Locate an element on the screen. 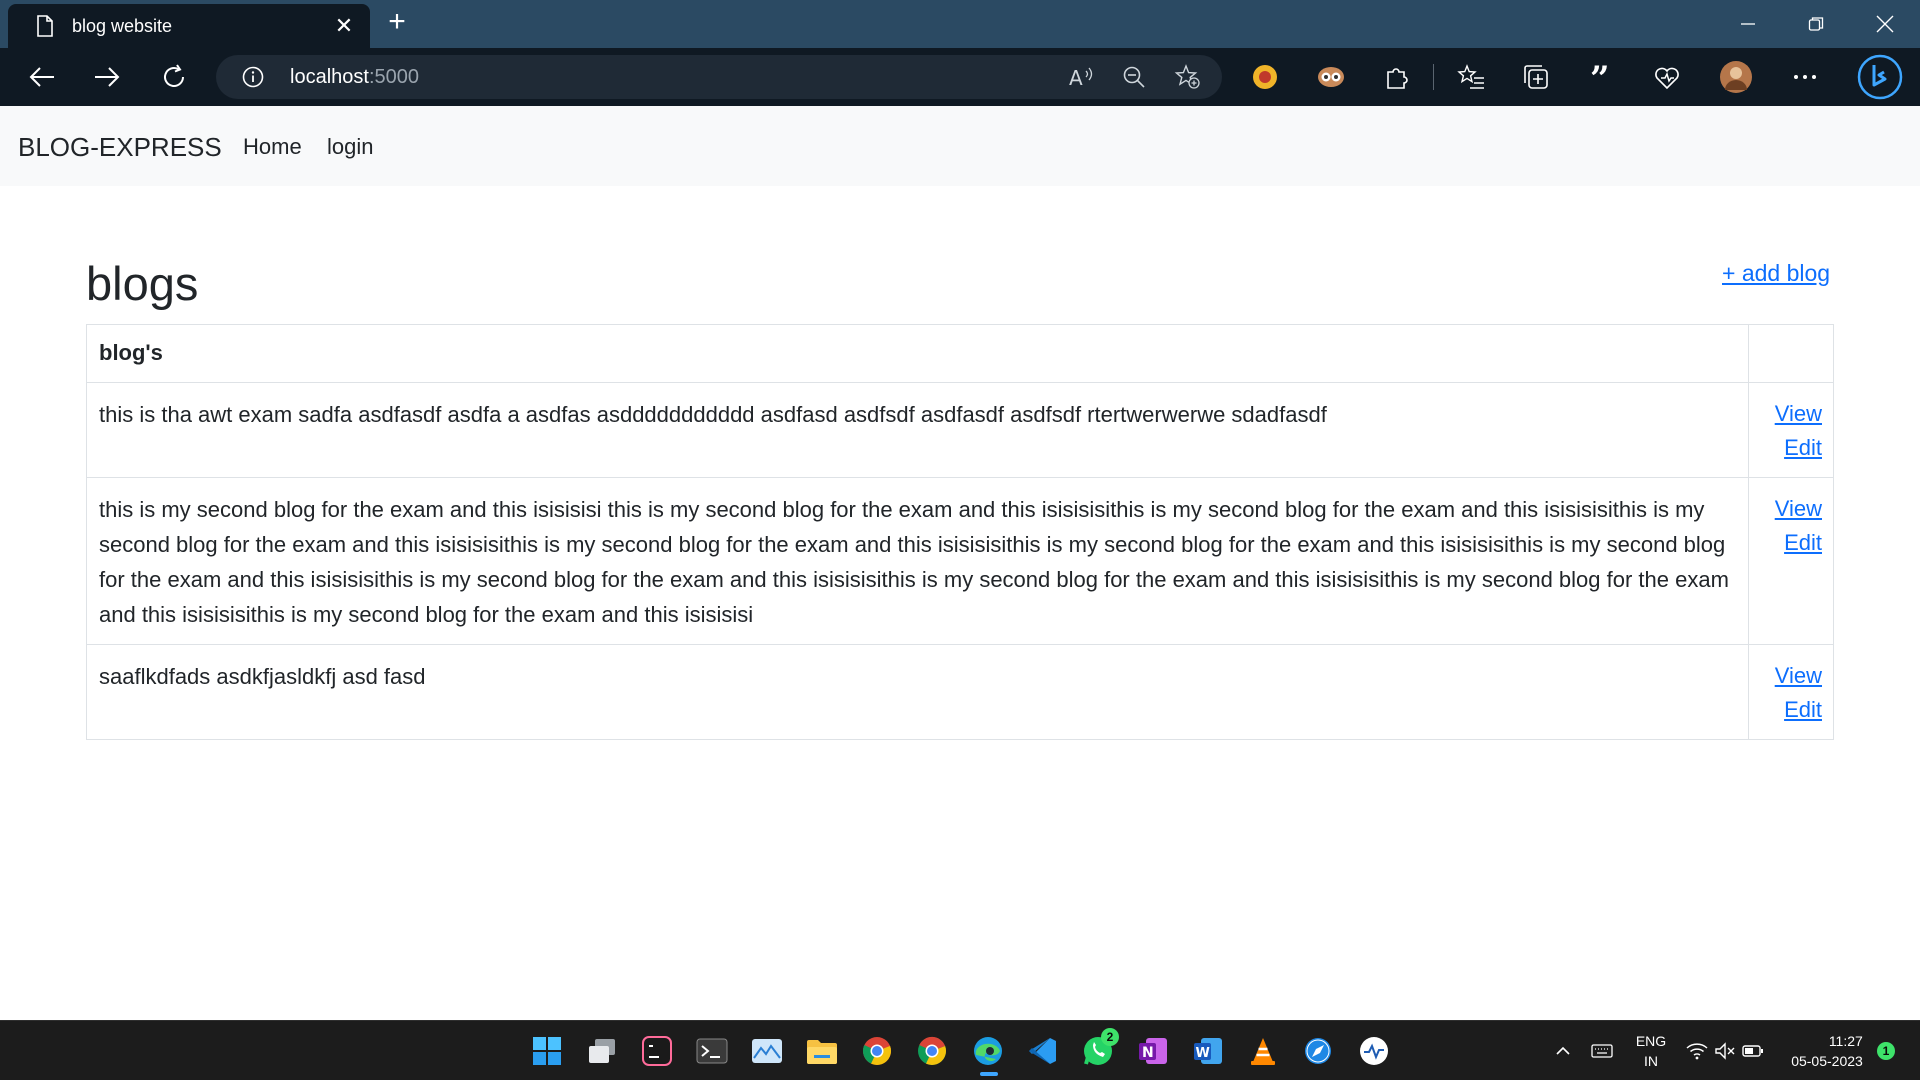 The height and width of the screenshot is (1080, 1920). read-aloud-button: A is located at coordinates (1081, 77).